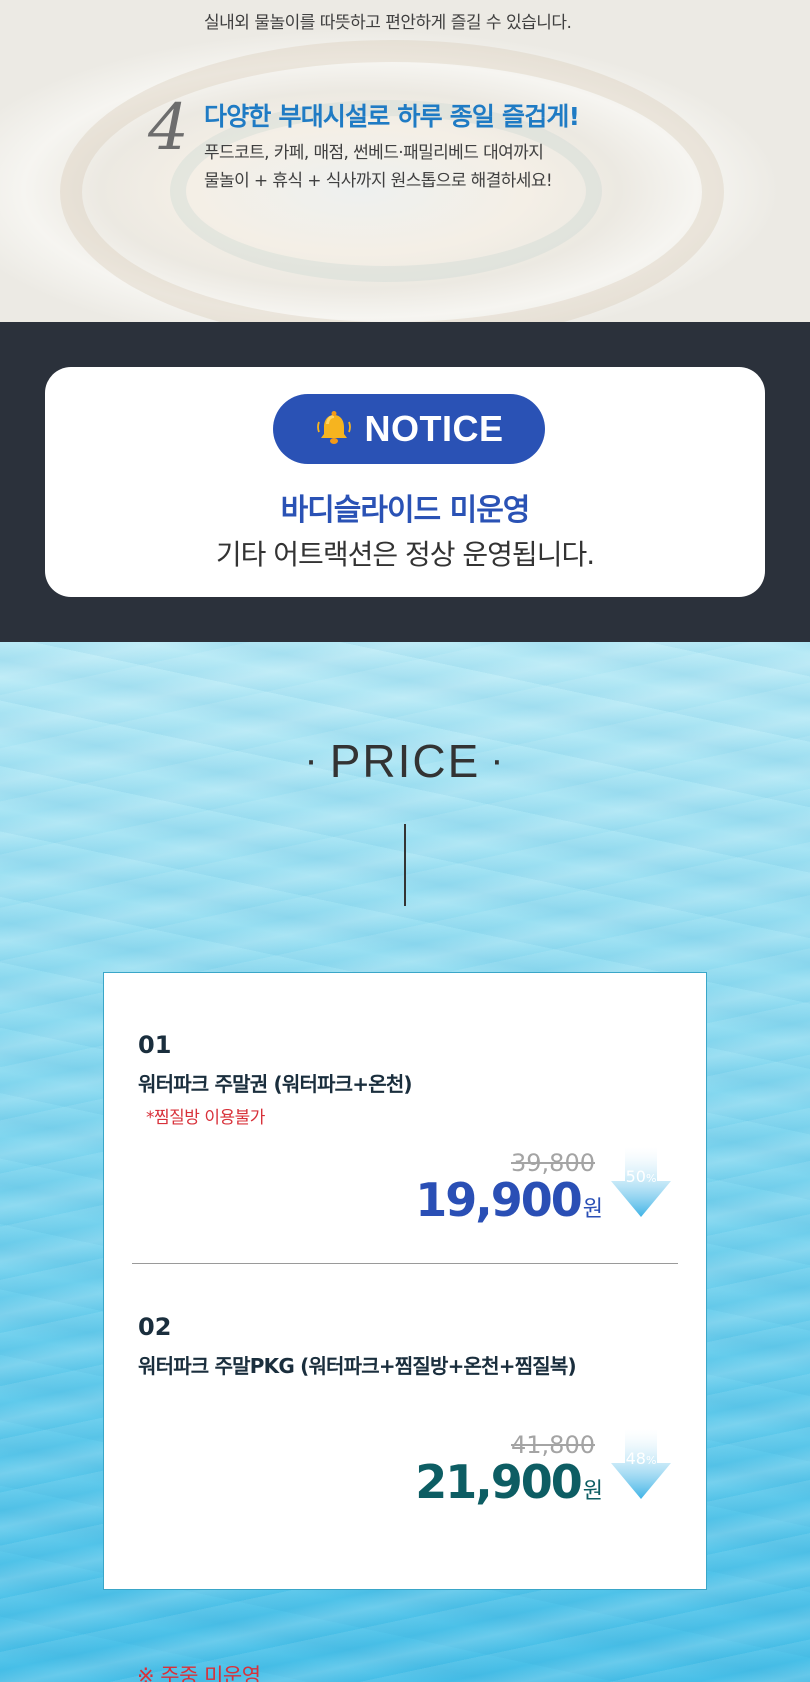  Describe the element at coordinates (205, 1118) in the screenshot. I see `item-note: *찜질방 이용불가` at that location.